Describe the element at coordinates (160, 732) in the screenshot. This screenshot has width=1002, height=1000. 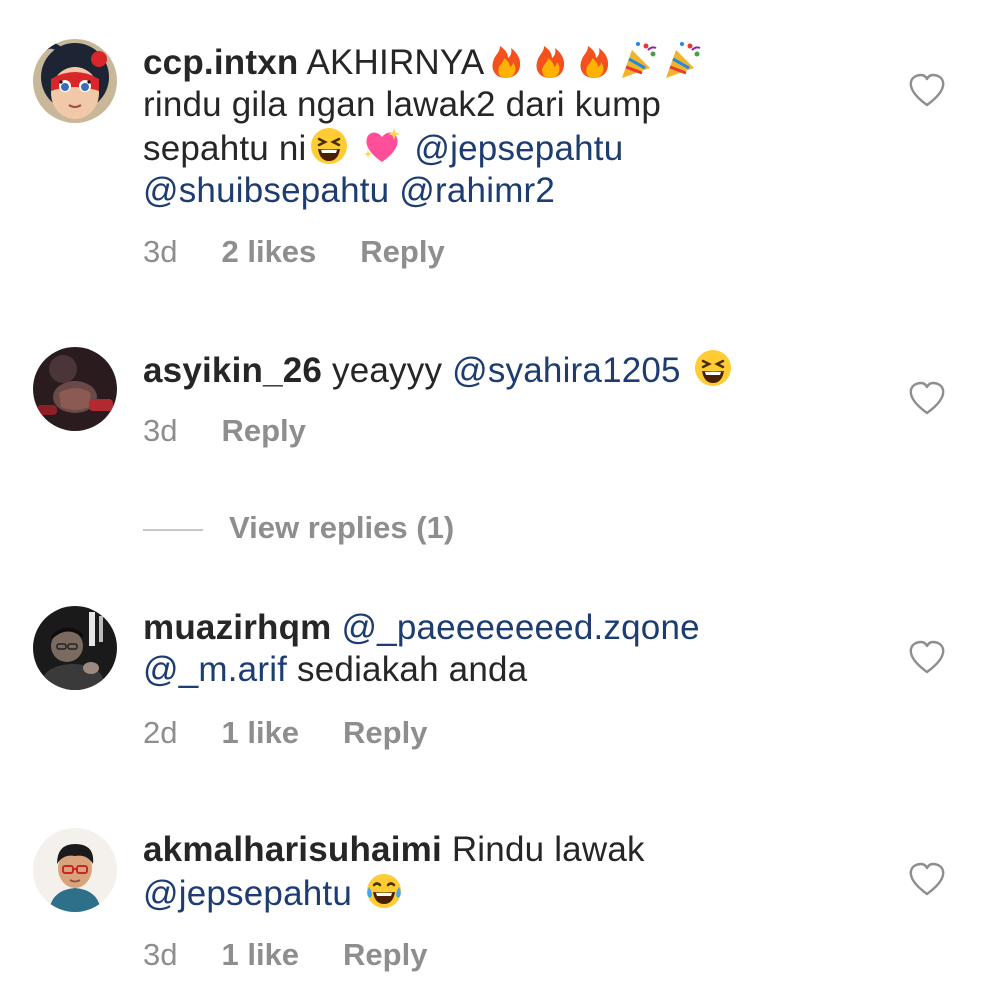
I see `comment-time: 2d` at that location.